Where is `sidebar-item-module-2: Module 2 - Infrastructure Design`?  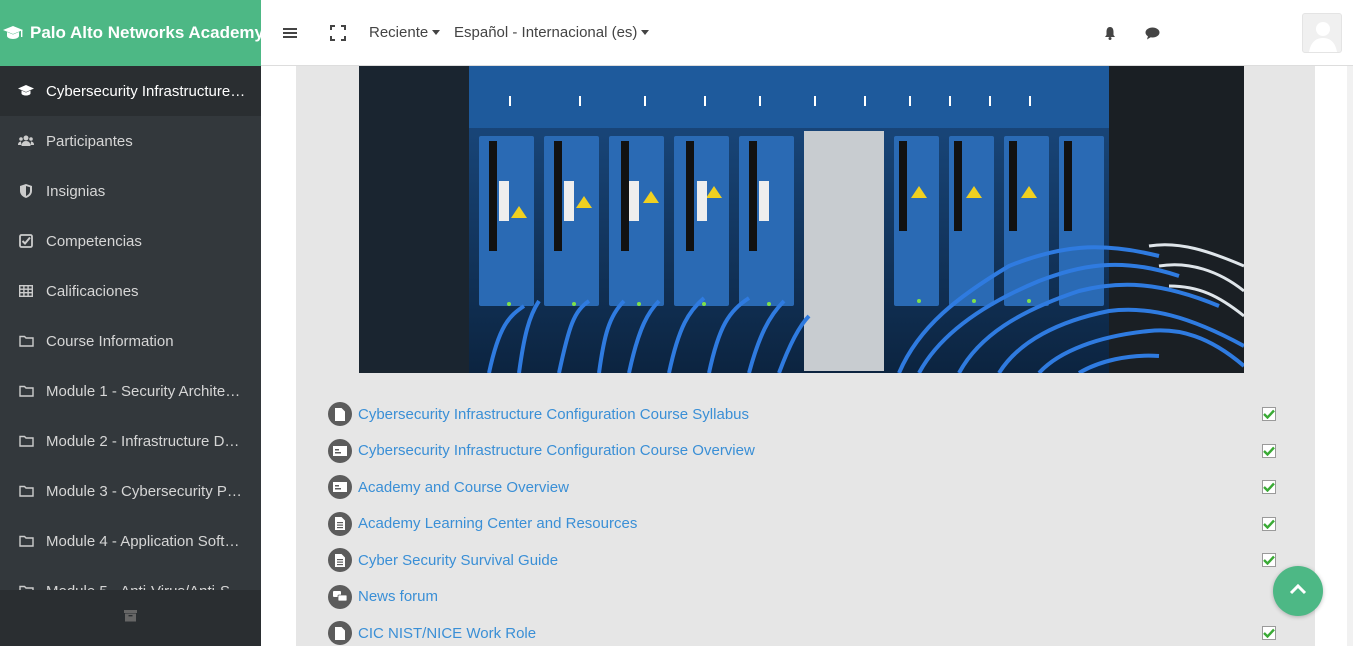
sidebar-item-module-2: Module 2 - Infrastructure Design is located at coordinates (130, 441).